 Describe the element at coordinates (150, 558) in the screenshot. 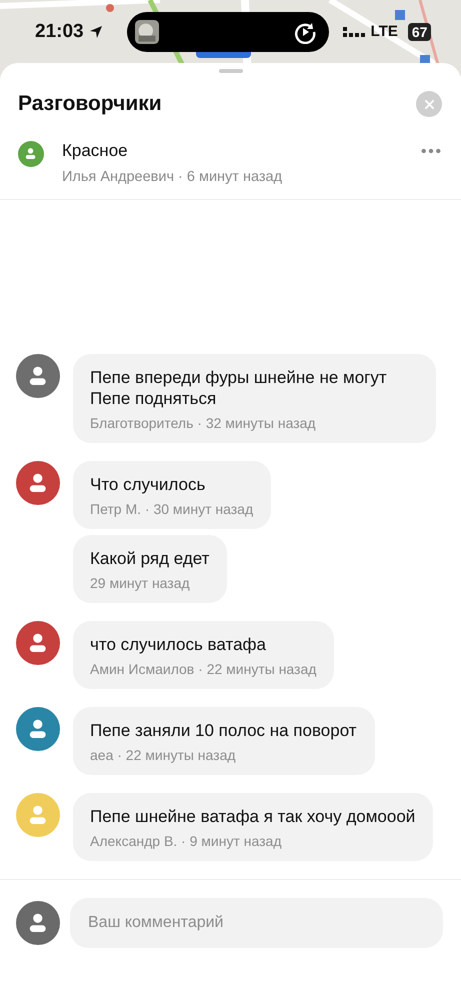

I see `comment-text: Какой ряд едет` at that location.